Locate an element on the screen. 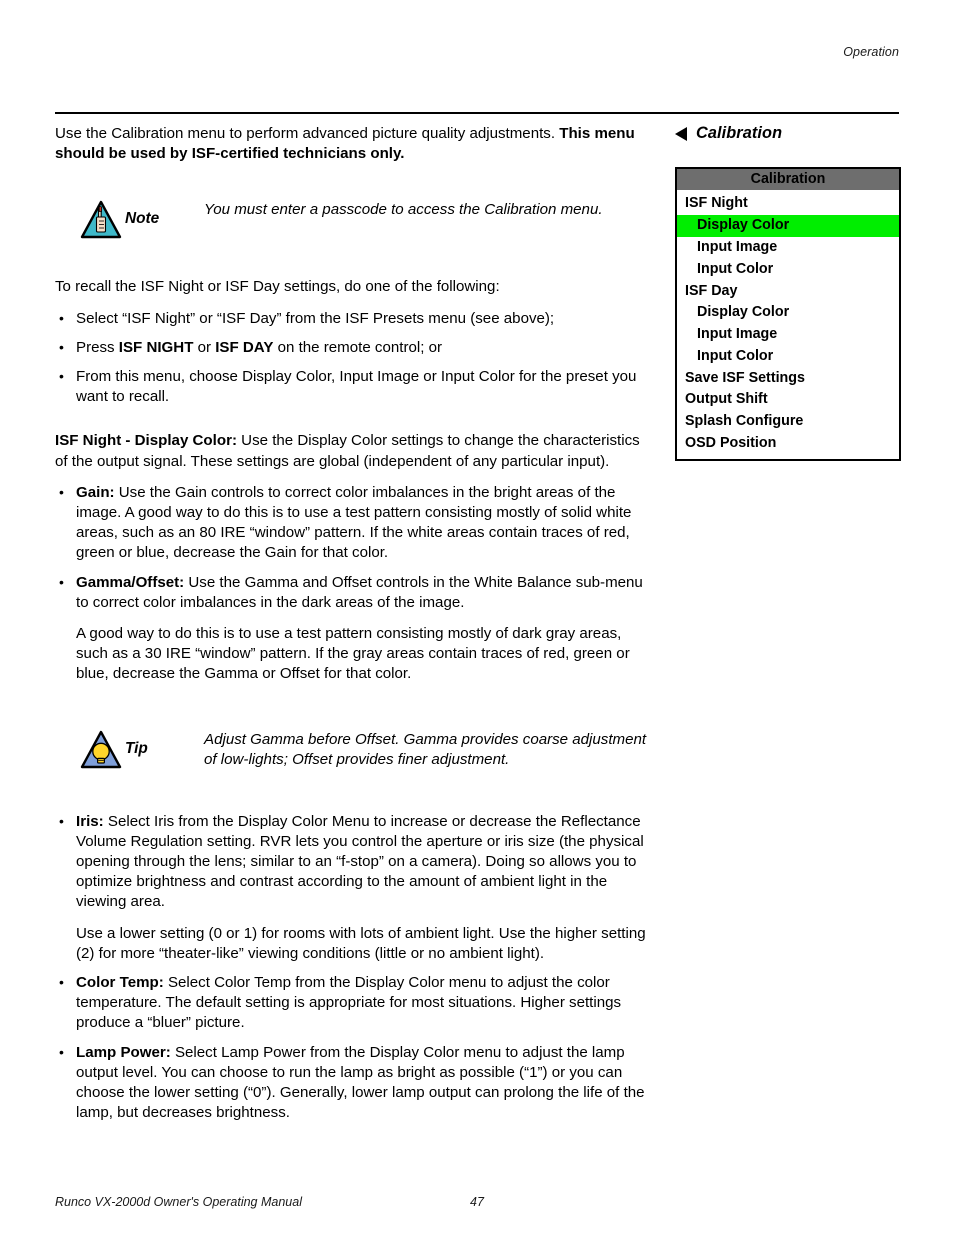 Image resolution: width=954 pixels, height=1235 pixels. osd-item-isf-day-input-image: Input Image is located at coordinates (788, 335).